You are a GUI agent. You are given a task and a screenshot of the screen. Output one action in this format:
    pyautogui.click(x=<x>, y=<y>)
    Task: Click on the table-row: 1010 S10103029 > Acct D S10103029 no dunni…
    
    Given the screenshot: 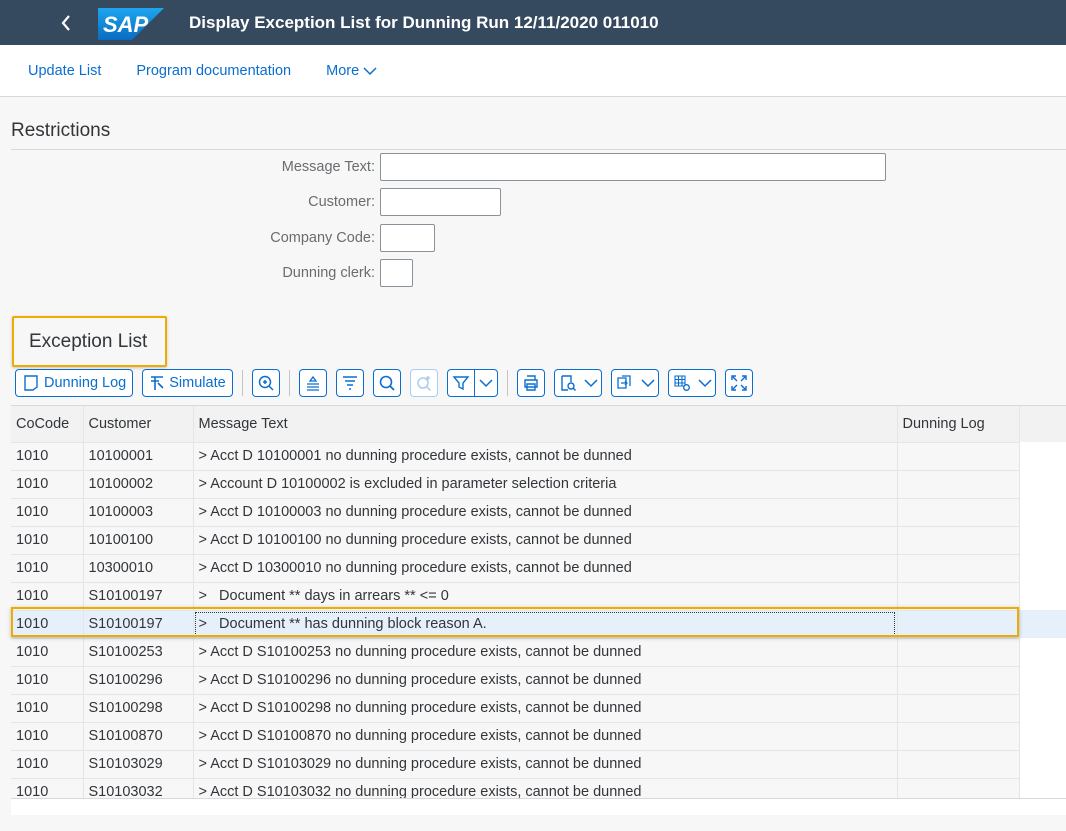 What is the action you would take?
    pyautogui.click(x=538, y=764)
    